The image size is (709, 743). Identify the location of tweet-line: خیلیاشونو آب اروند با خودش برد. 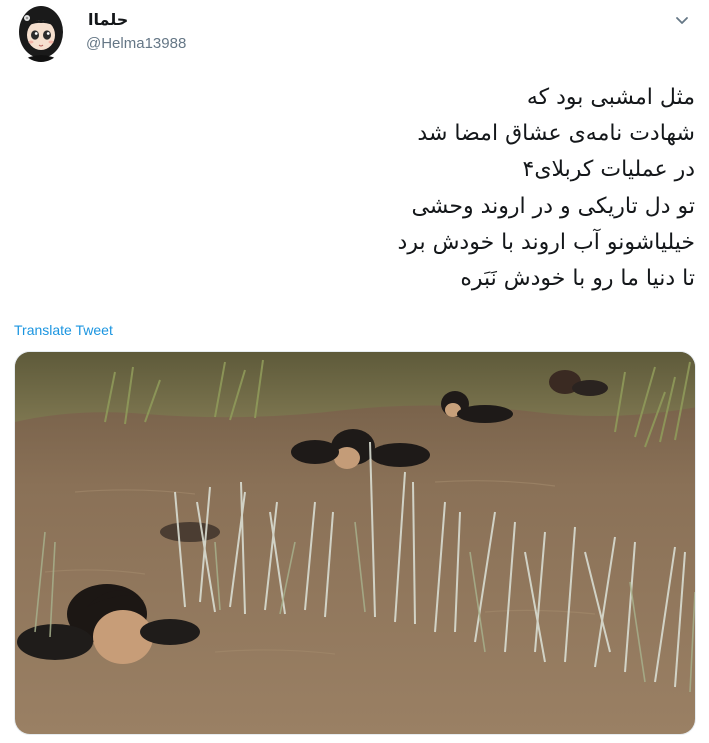
(546, 242).